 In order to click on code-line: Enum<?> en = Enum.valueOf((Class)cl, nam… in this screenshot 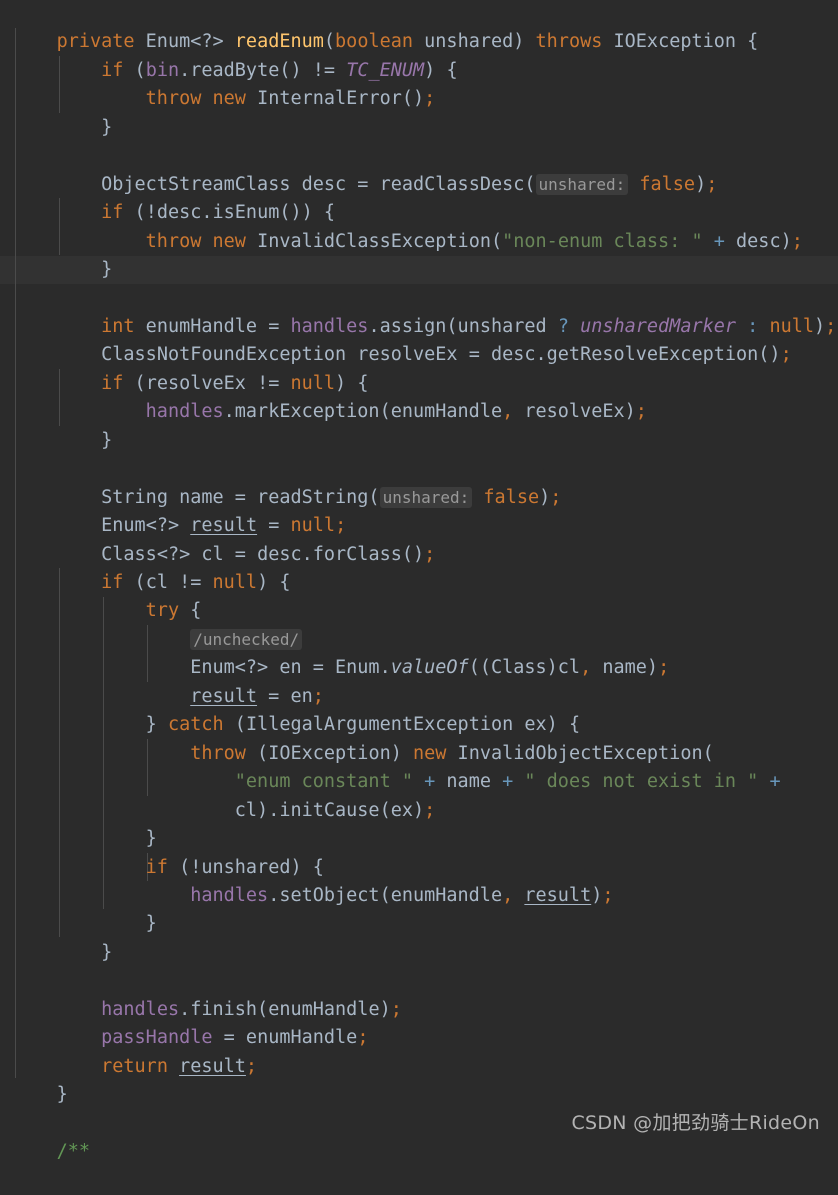, I will do `click(419, 652)`.